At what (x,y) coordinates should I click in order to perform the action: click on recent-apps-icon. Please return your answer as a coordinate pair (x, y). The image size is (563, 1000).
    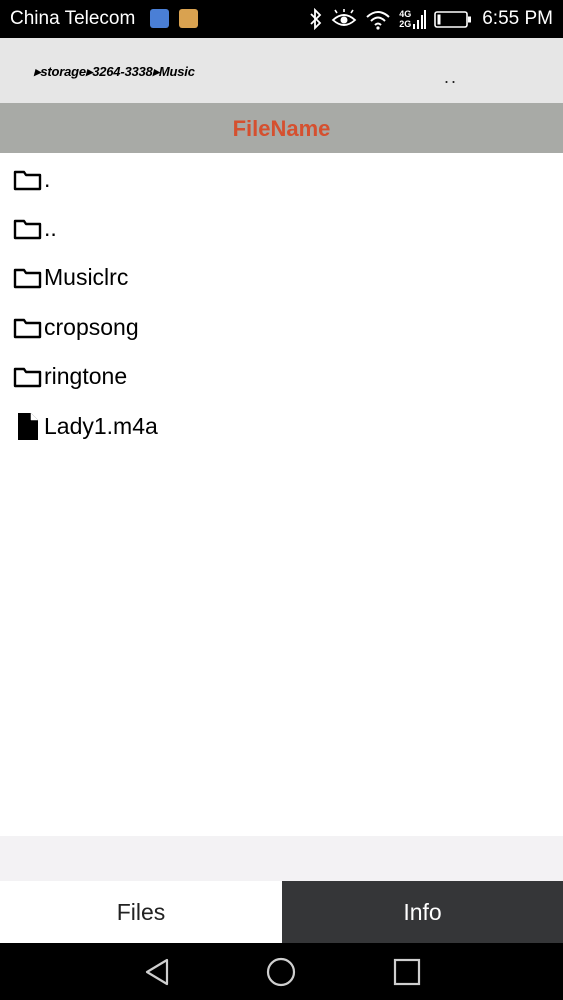
    Looking at the image, I should click on (407, 972).